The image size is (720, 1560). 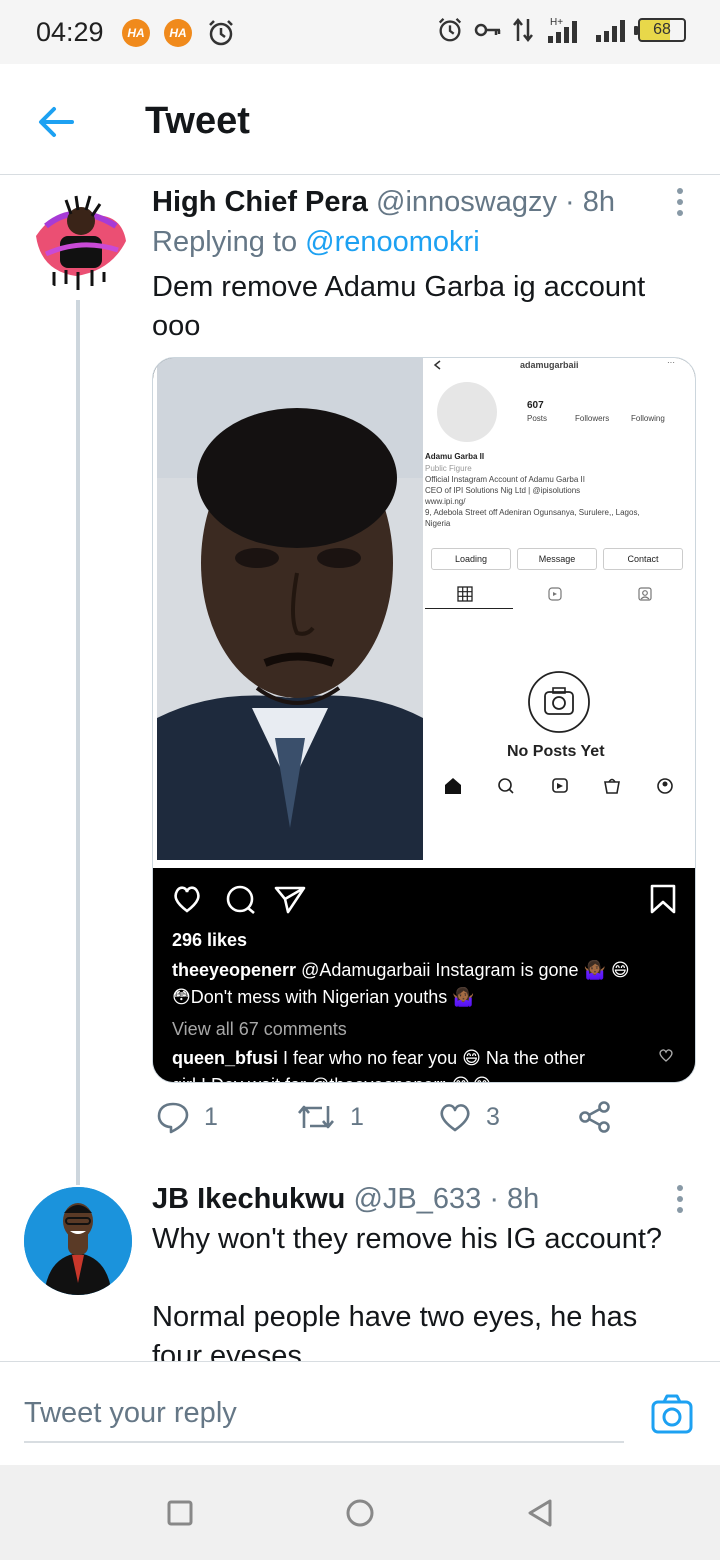 What do you see at coordinates (467, 412) in the screenshot?
I see `ig-avatar` at bounding box center [467, 412].